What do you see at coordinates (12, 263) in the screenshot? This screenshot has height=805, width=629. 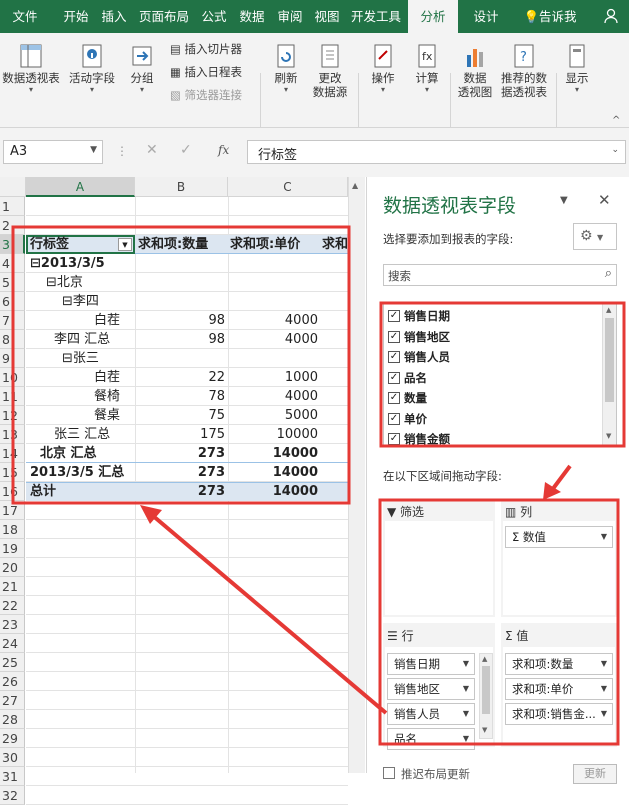 I see `row-header: 4` at bounding box center [12, 263].